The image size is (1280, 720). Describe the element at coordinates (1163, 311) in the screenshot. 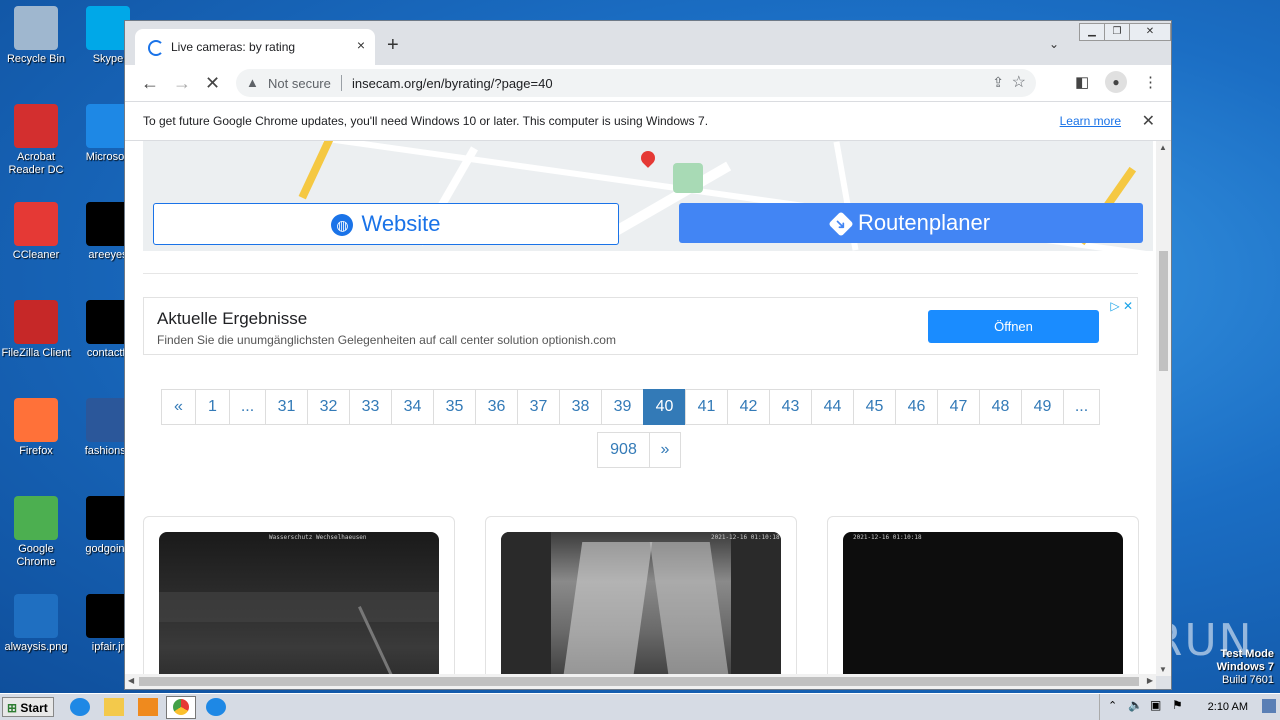

I see `vertical-scroll-thumb` at that location.